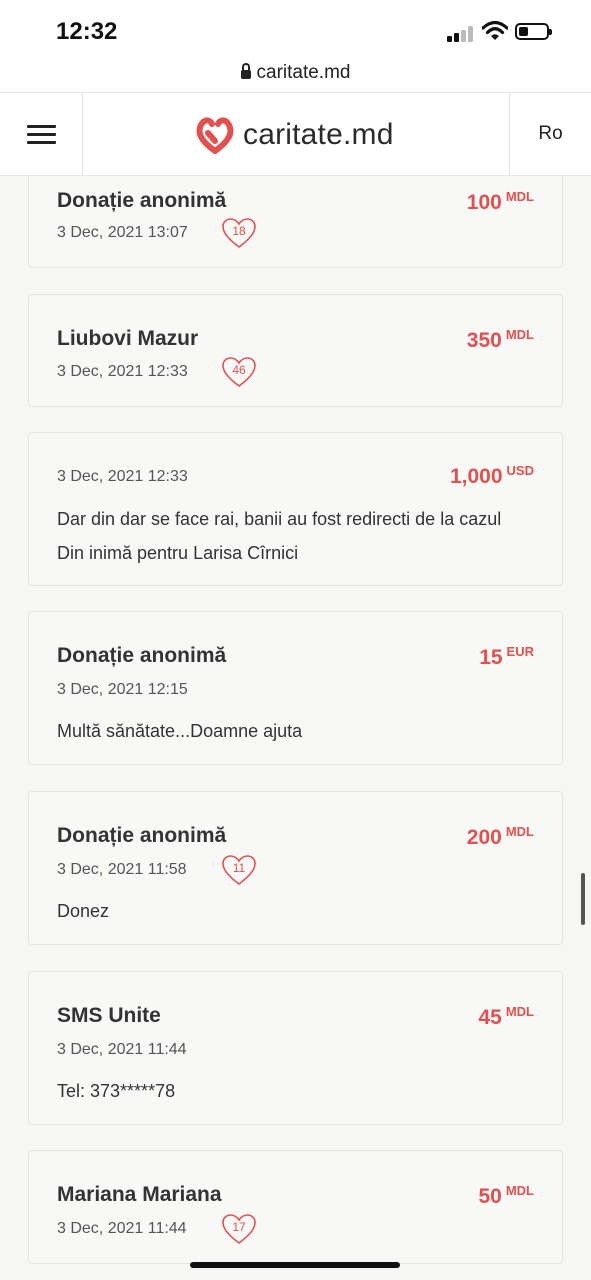  What do you see at coordinates (295, 1265) in the screenshot?
I see `home-indicator` at bounding box center [295, 1265].